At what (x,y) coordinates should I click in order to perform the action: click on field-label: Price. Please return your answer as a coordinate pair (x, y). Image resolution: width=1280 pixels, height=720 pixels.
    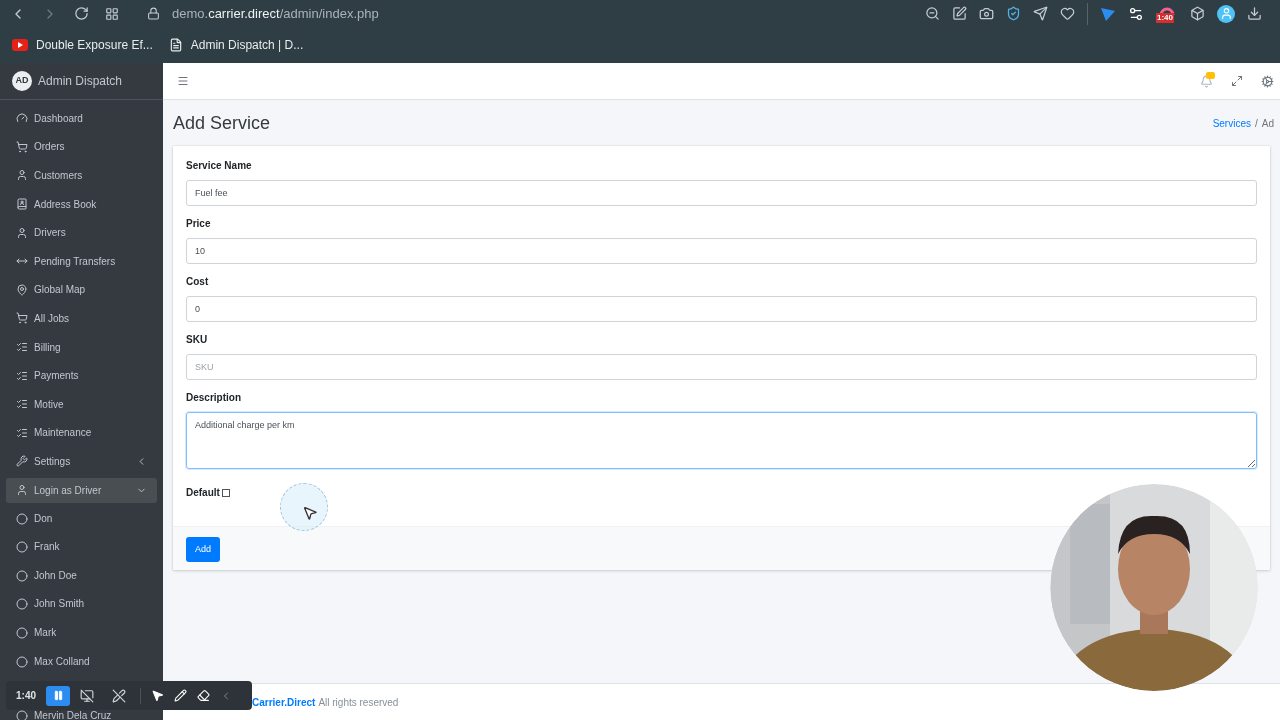
    Looking at the image, I should click on (199, 224).